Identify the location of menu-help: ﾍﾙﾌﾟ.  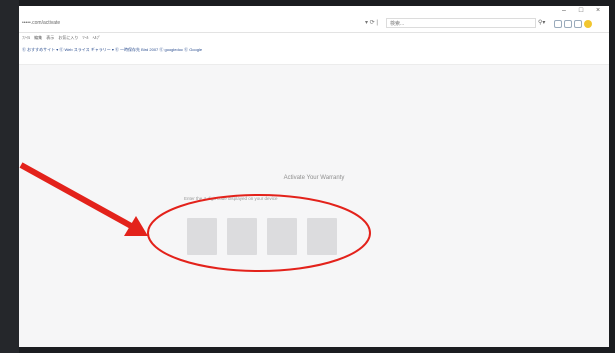
(97, 37).